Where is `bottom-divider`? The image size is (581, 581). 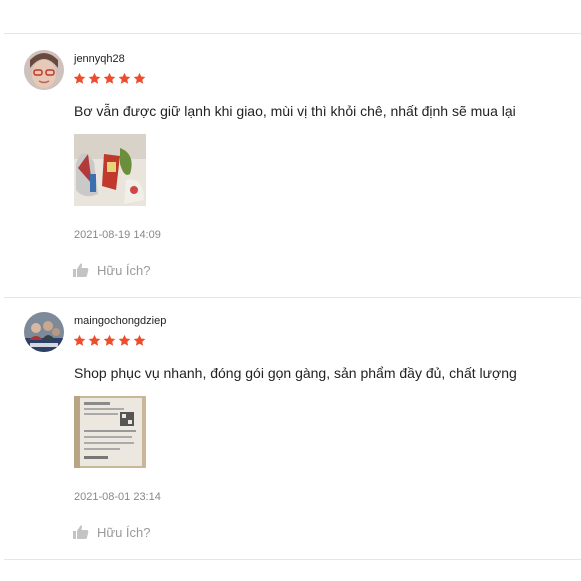 bottom-divider is located at coordinates (292, 559).